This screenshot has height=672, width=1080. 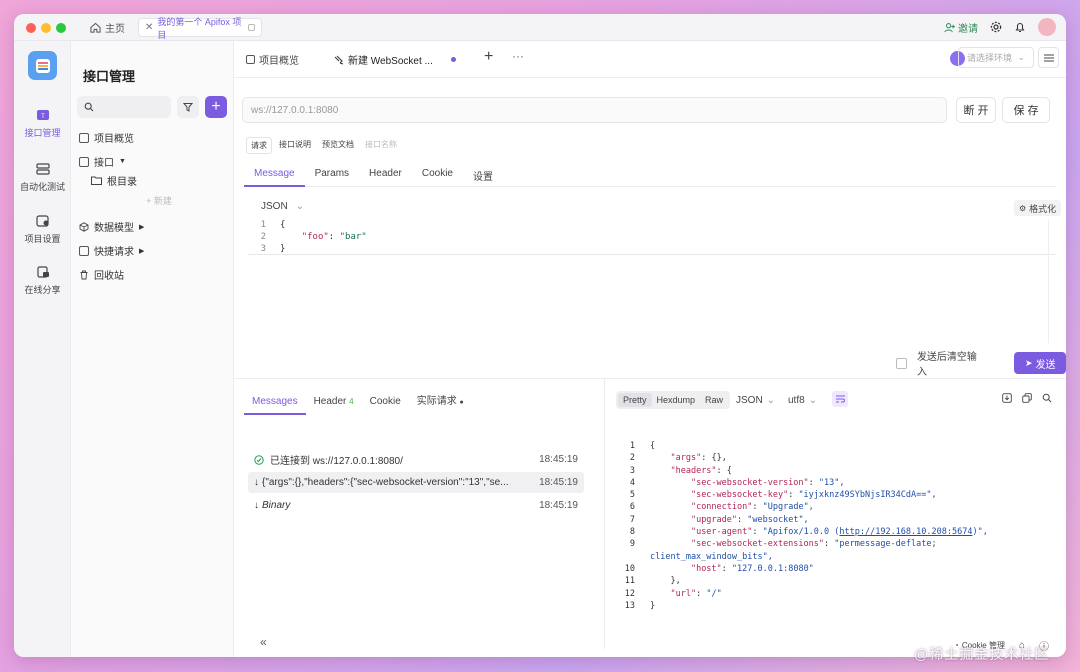 I want to click on rail-item-api: T 接口管理, so click(x=42, y=124).